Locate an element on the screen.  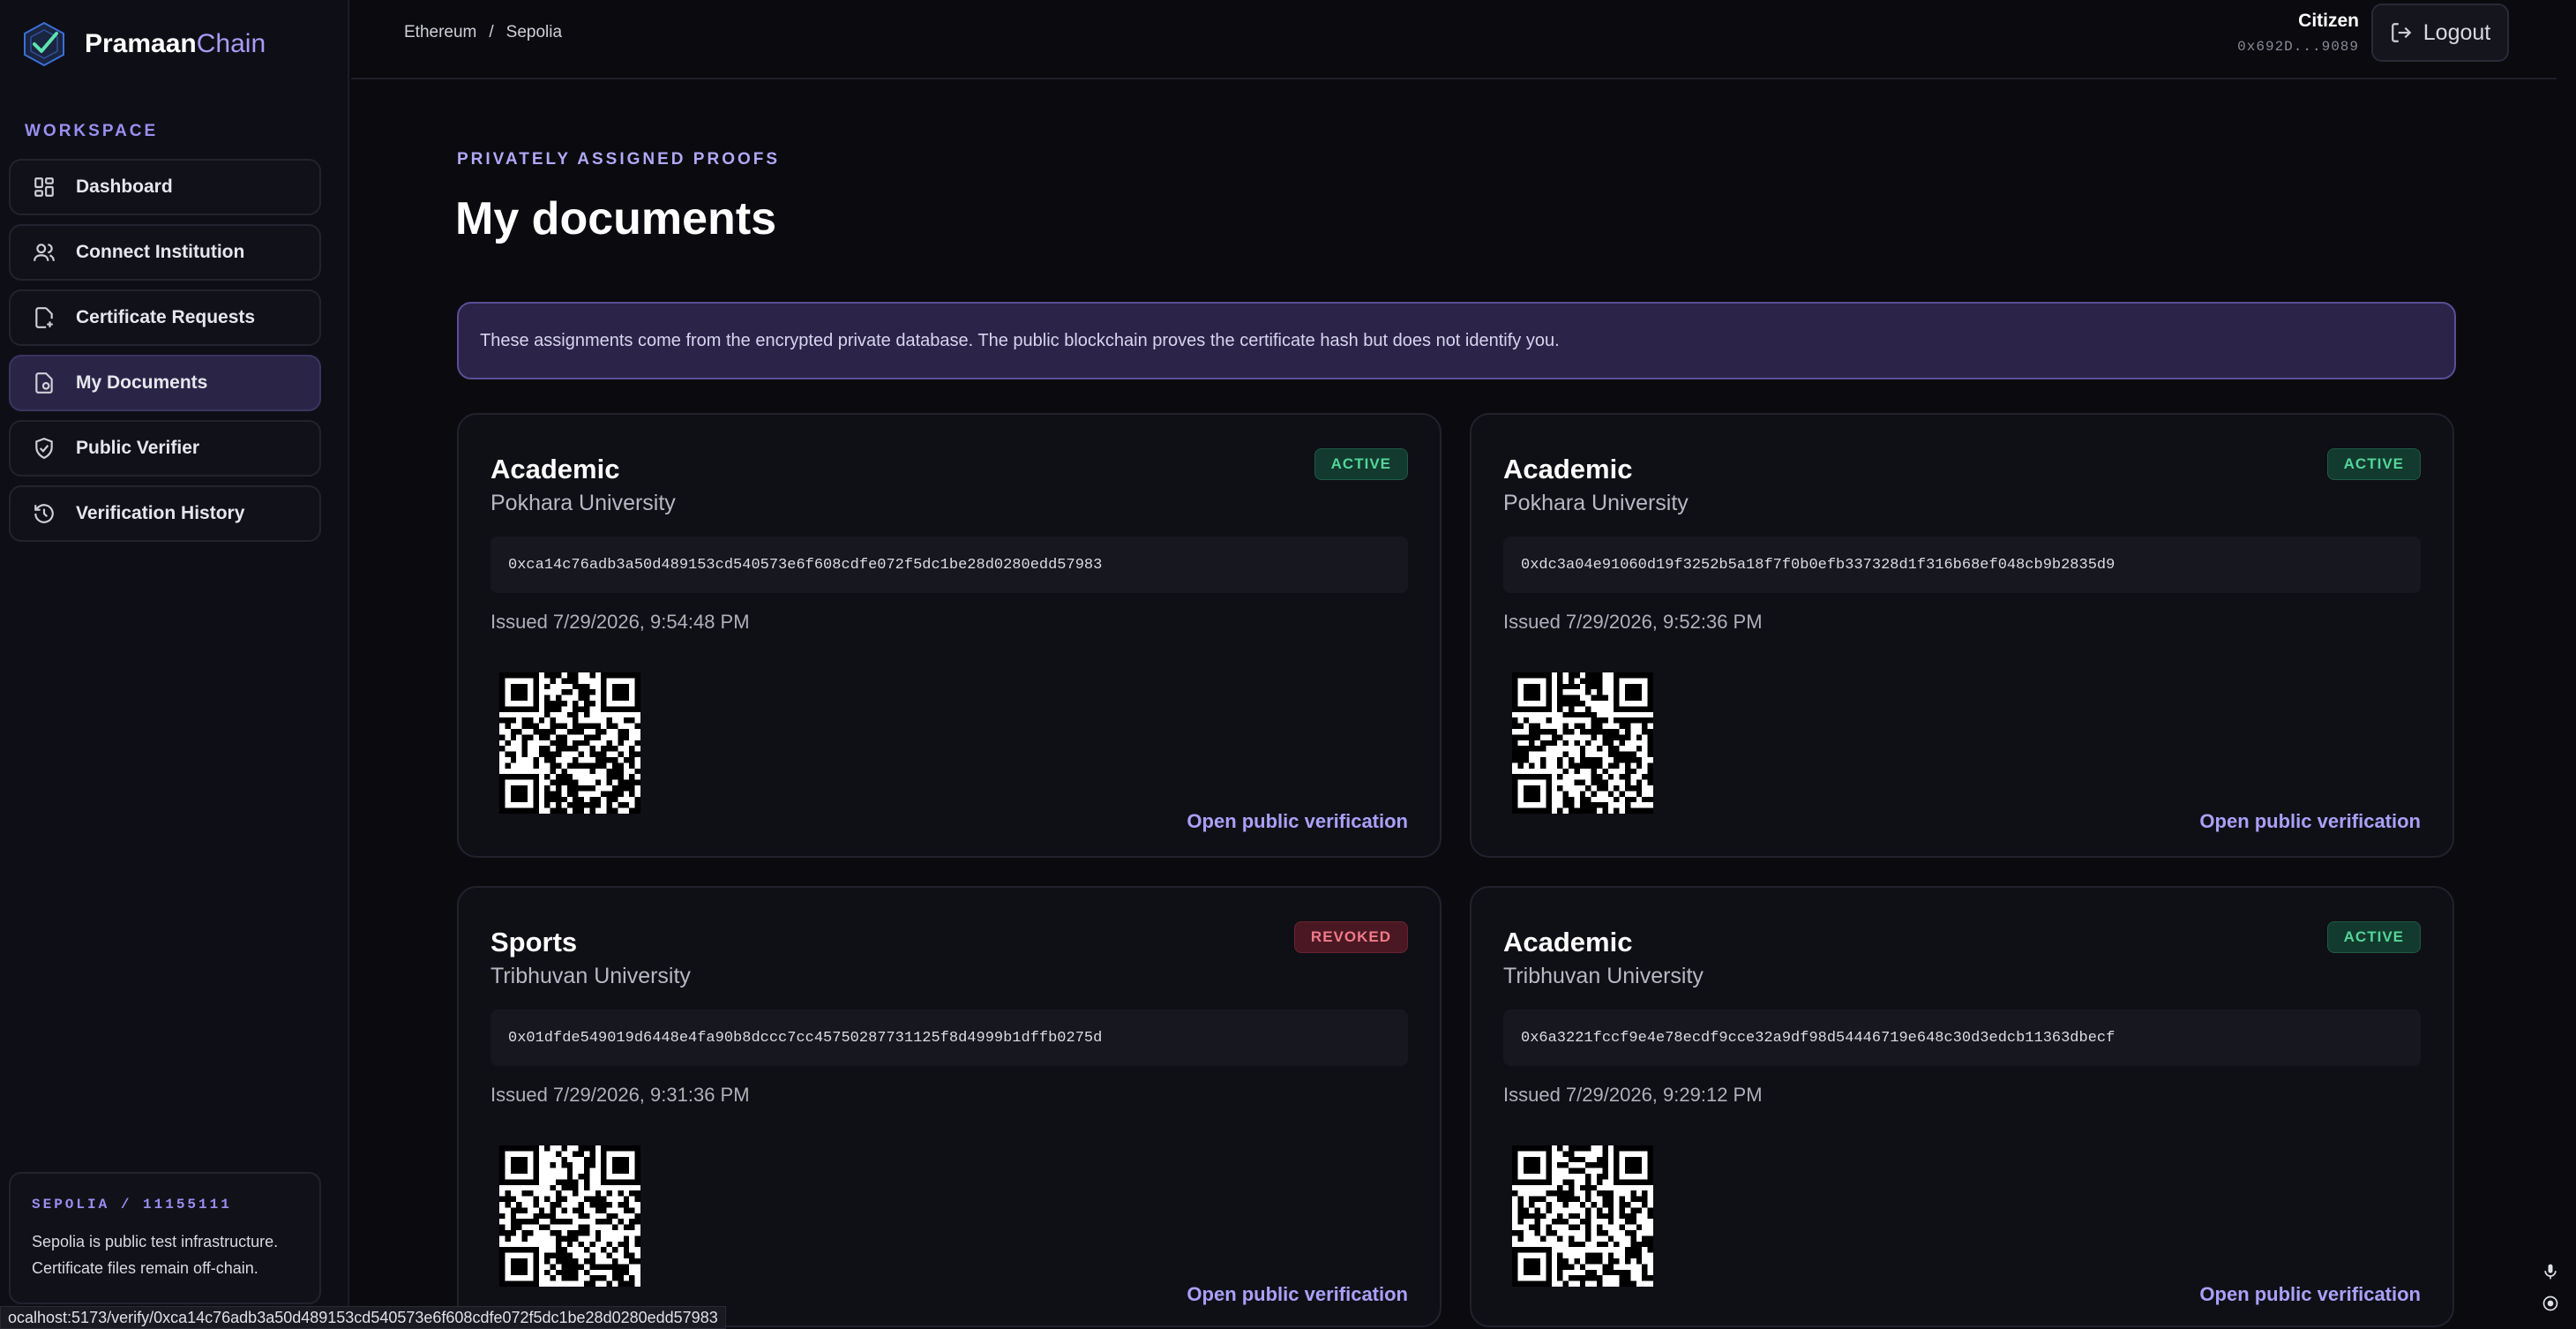
microphone-icon is located at coordinates (2551, 1271).